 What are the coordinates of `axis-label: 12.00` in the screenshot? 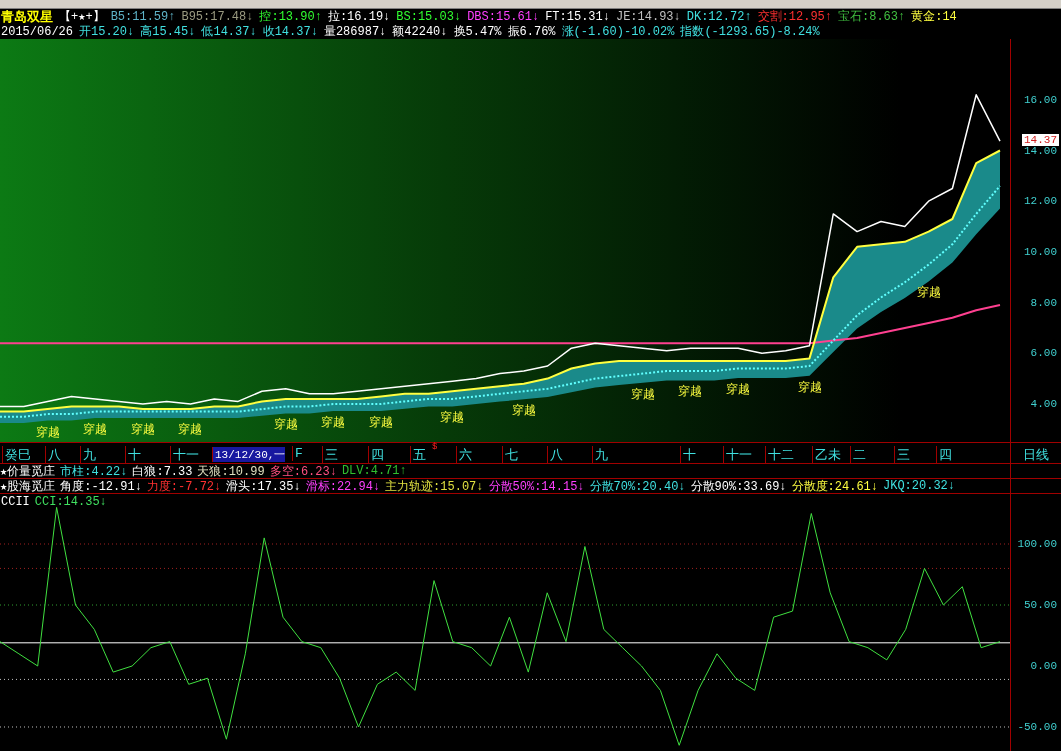 It's located at (1040, 201).